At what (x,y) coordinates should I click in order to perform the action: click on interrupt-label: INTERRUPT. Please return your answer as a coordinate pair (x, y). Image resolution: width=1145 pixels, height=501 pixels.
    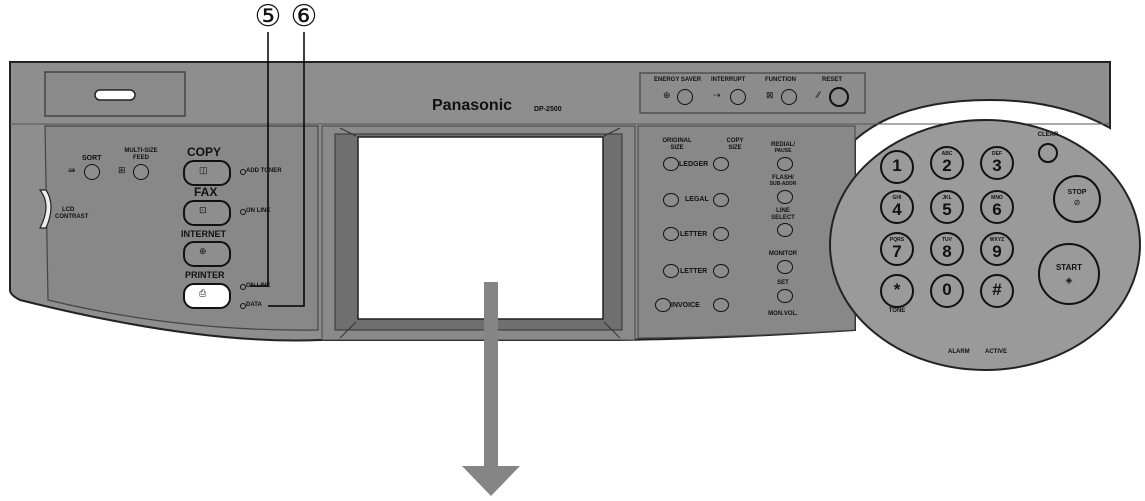
    Looking at the image, I should click on (728, 80).